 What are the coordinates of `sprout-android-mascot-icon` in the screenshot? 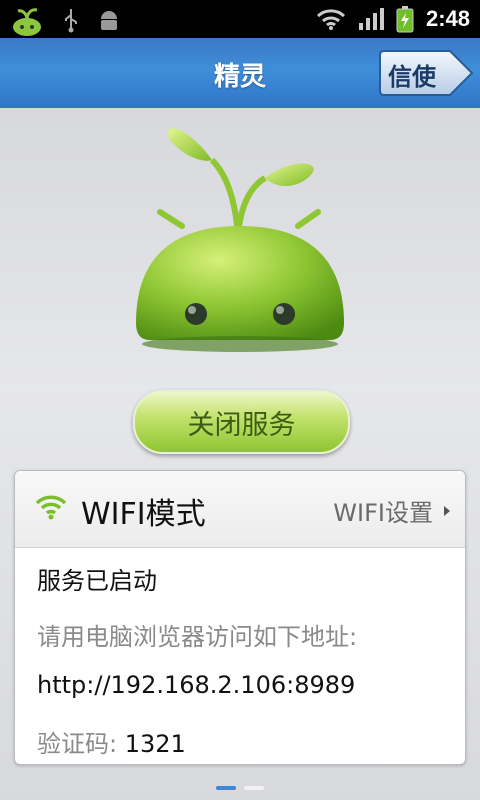 It's located at (240, 240).